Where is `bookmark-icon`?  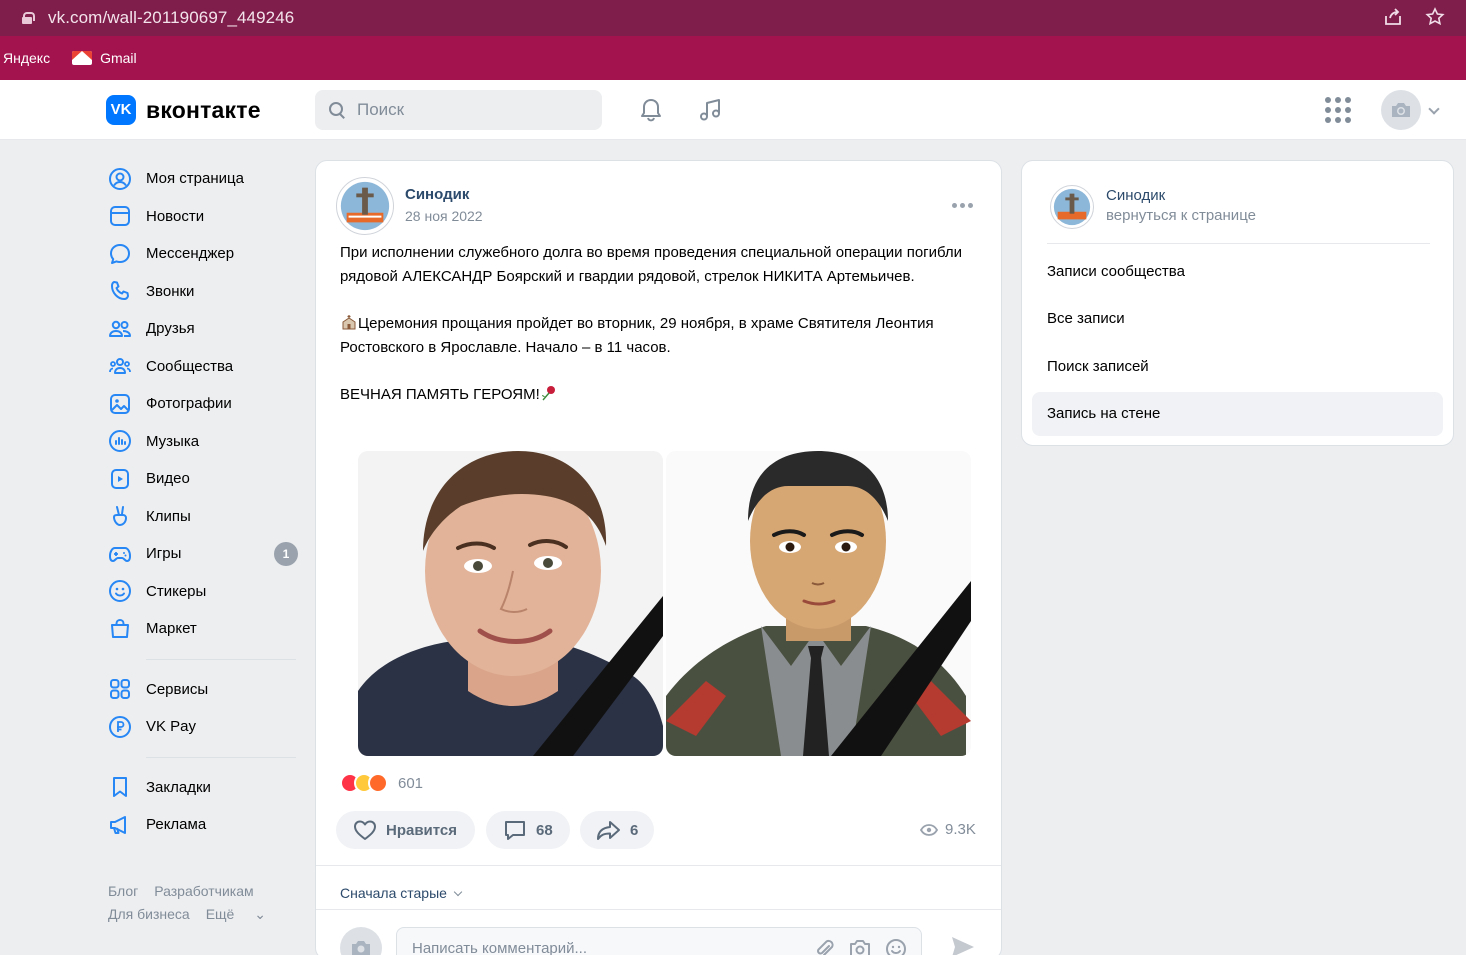
bookmark-icon is located at coordinates (120, 787).